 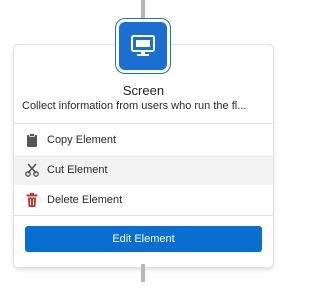 What do you see at coordinates (32, 170) in the screenshot?
I see `scissors-icon` at bounding box center [32, 170].